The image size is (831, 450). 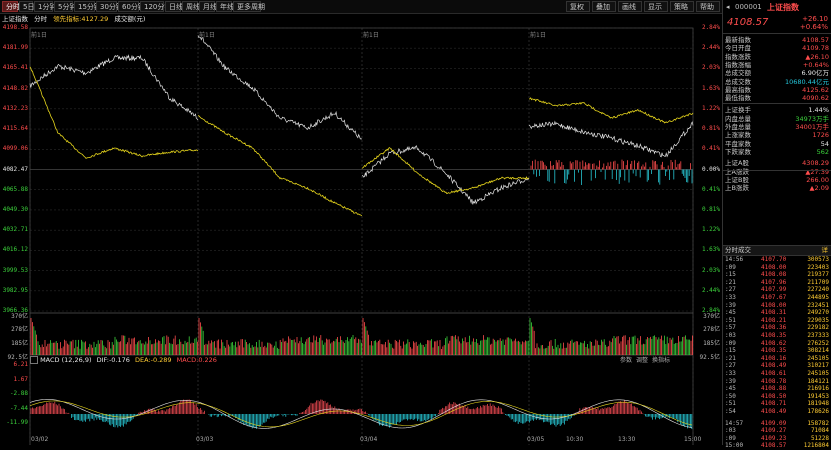 I want to click on macd-toggle-icon, so click(x=34, y=360).